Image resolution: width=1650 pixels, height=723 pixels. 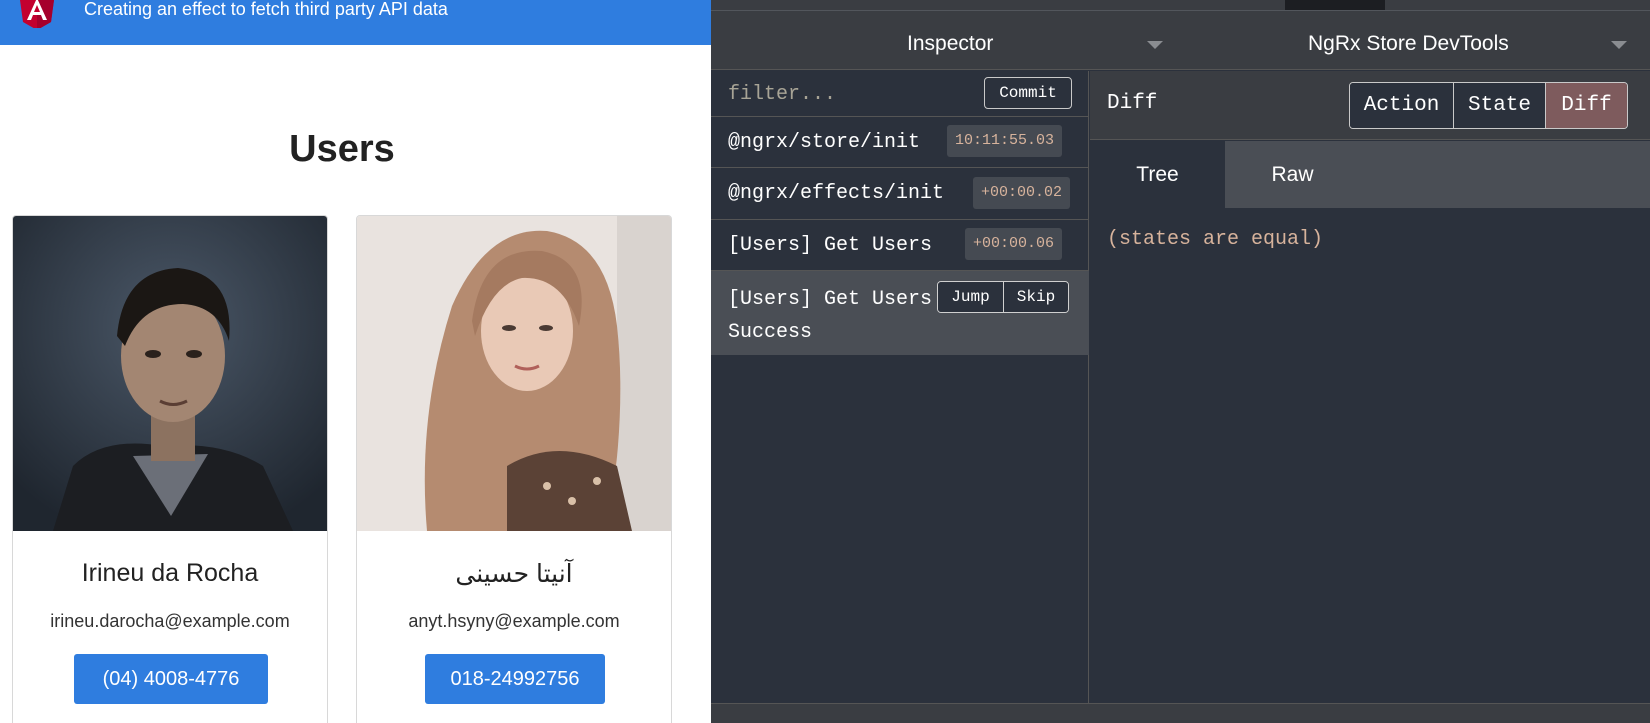 I want to click on action-timestamp: +00:00.02, so click(x=1022, y=193).